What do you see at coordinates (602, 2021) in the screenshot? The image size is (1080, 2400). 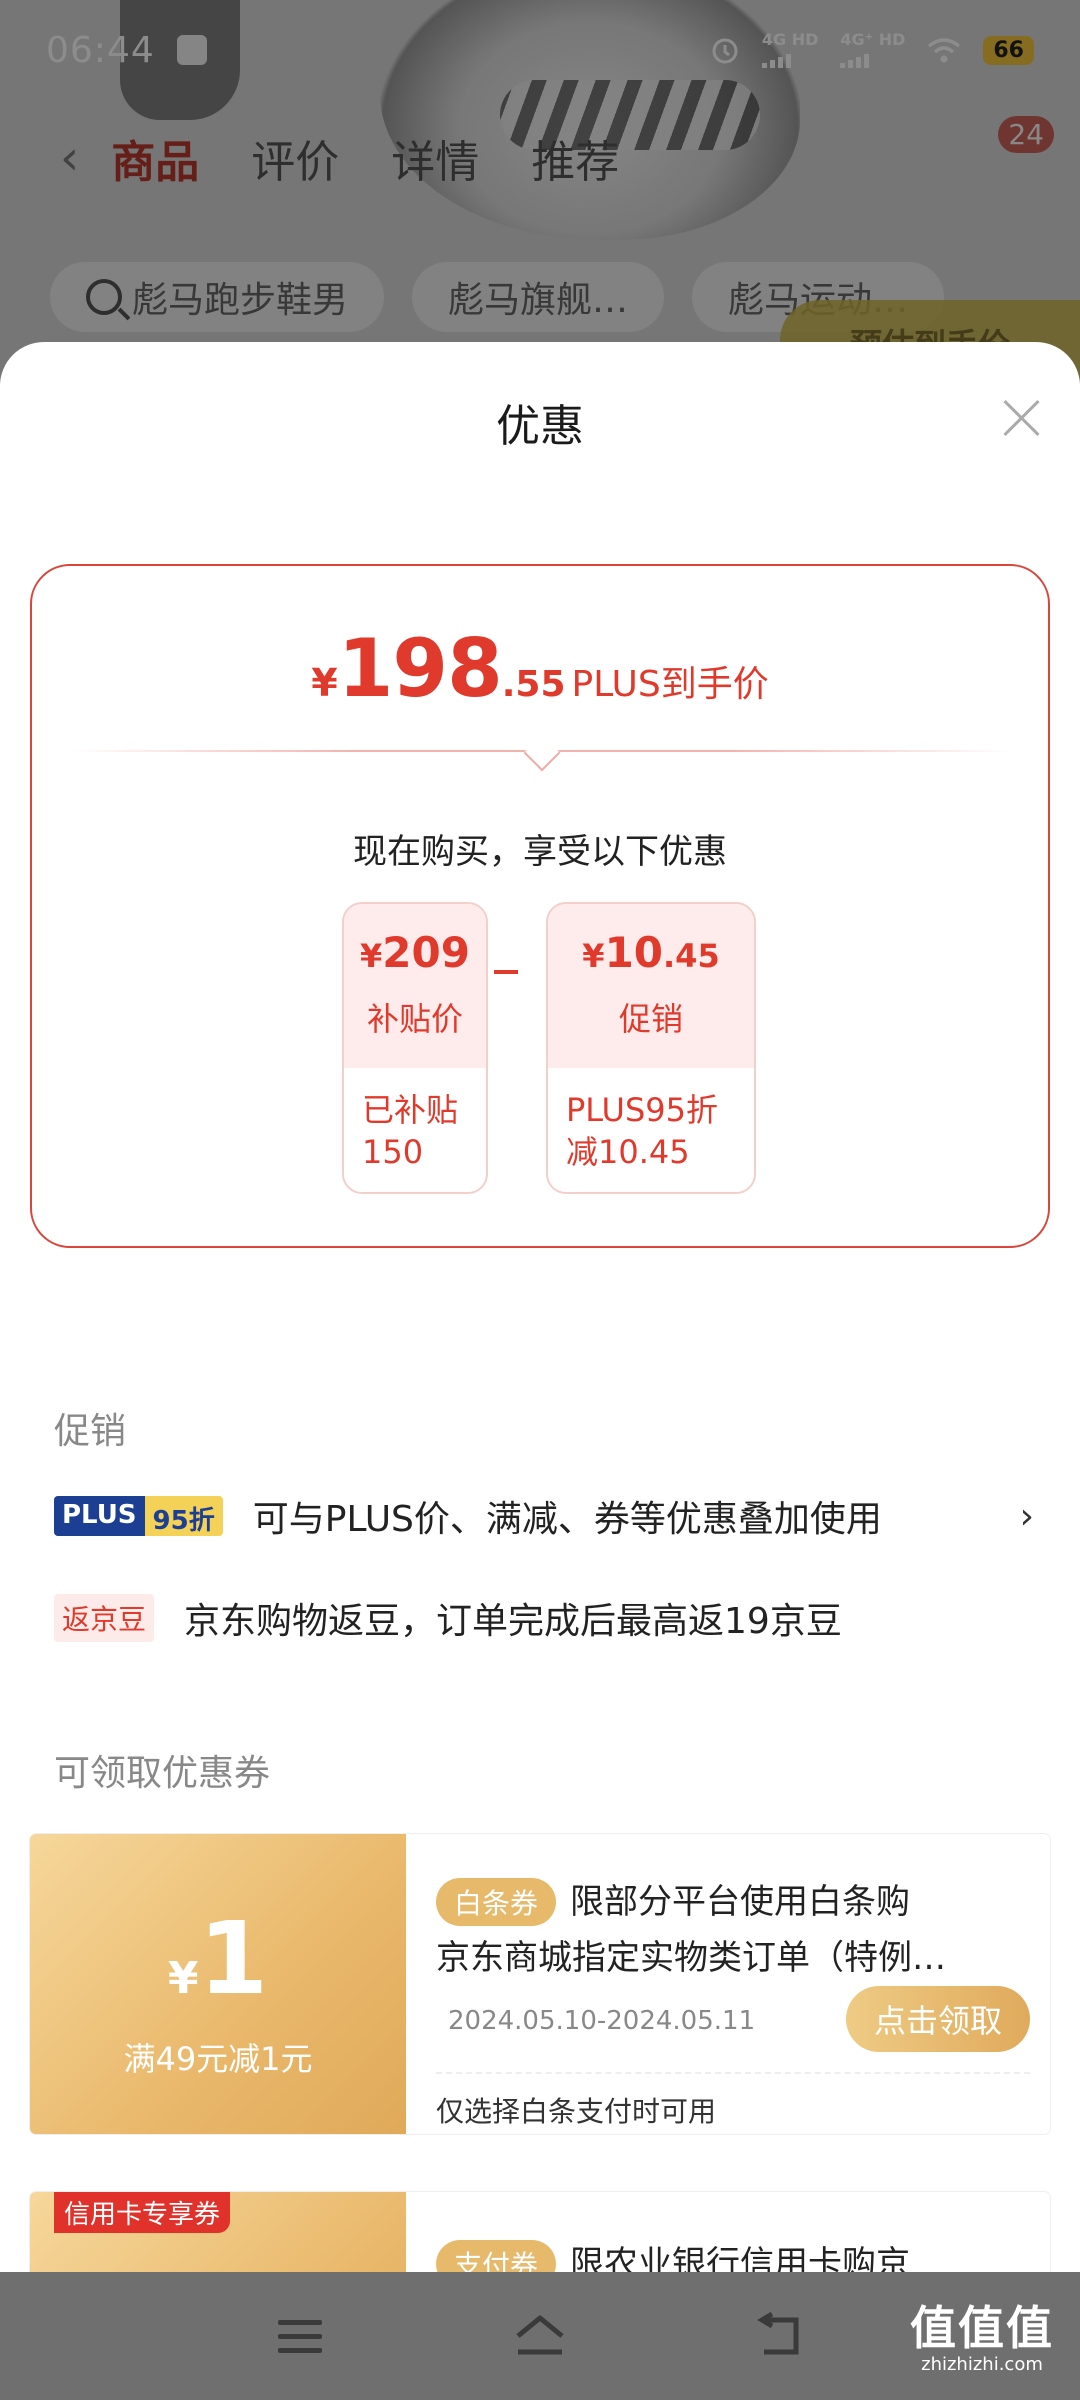 I see `coupon-date: 2024.05.10-2024.05.11` at bounding box center [602, 2021].